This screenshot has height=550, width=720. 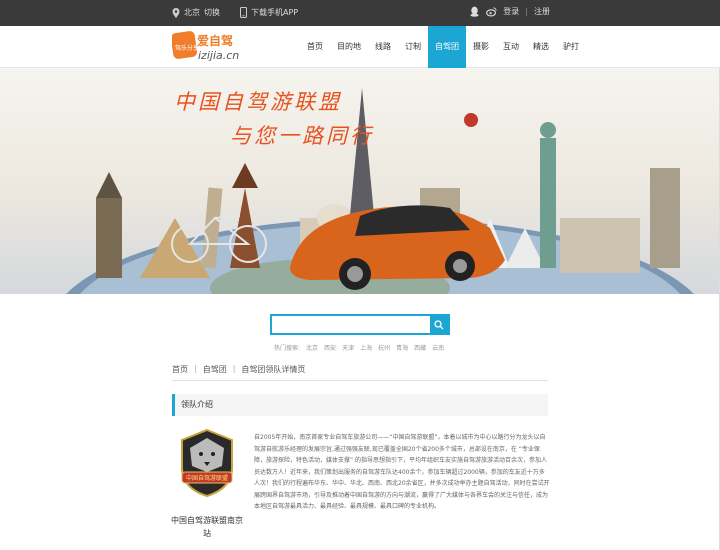 What do you see at coordinates (312, 347) in the screenshot?
I see `hot-term: 北京` at bounding box center [312, 347].